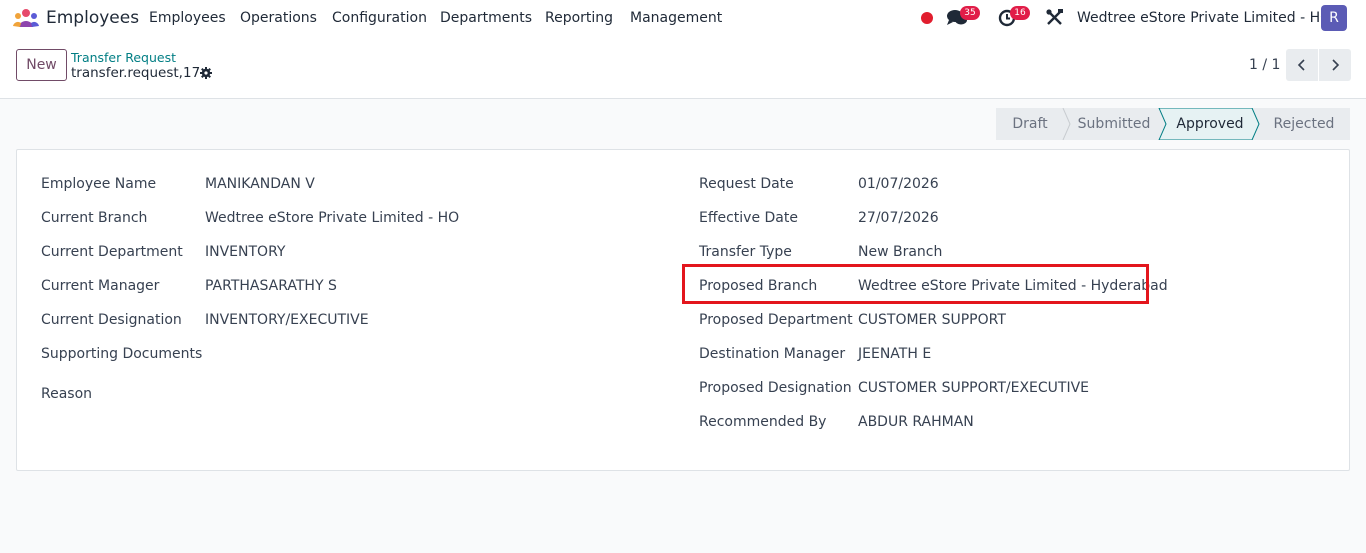  I want to click on field-employee-name: MANIKANDAN V, so click(260, 184).